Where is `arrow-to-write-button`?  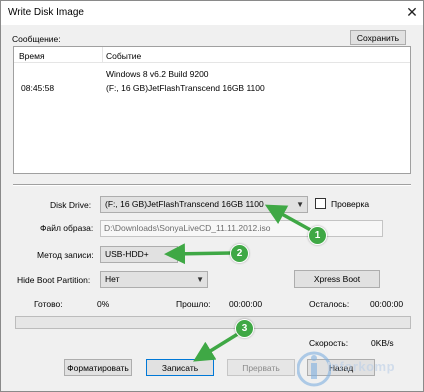 arrow-to-write-button is located at coordinates (217, 346).